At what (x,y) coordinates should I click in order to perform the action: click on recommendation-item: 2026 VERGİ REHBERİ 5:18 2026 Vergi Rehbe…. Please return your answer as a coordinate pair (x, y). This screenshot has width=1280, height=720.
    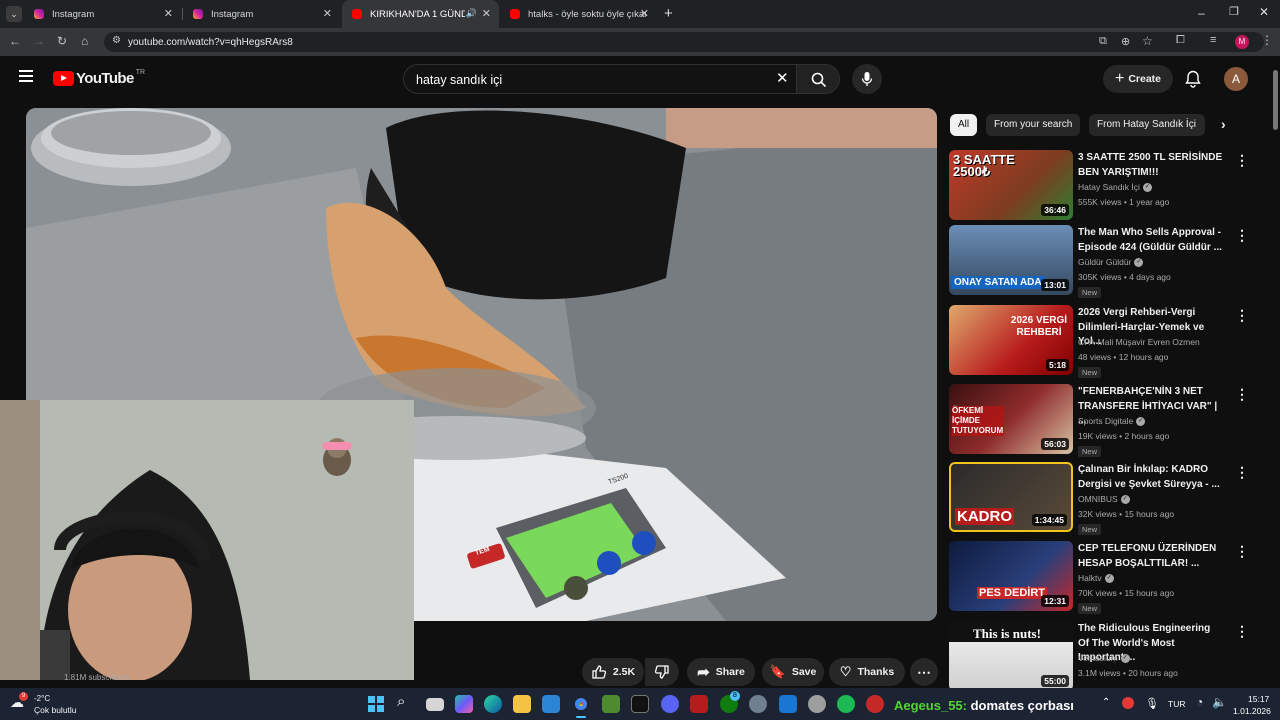
    Looking at the image, I should click on (1104, 341).